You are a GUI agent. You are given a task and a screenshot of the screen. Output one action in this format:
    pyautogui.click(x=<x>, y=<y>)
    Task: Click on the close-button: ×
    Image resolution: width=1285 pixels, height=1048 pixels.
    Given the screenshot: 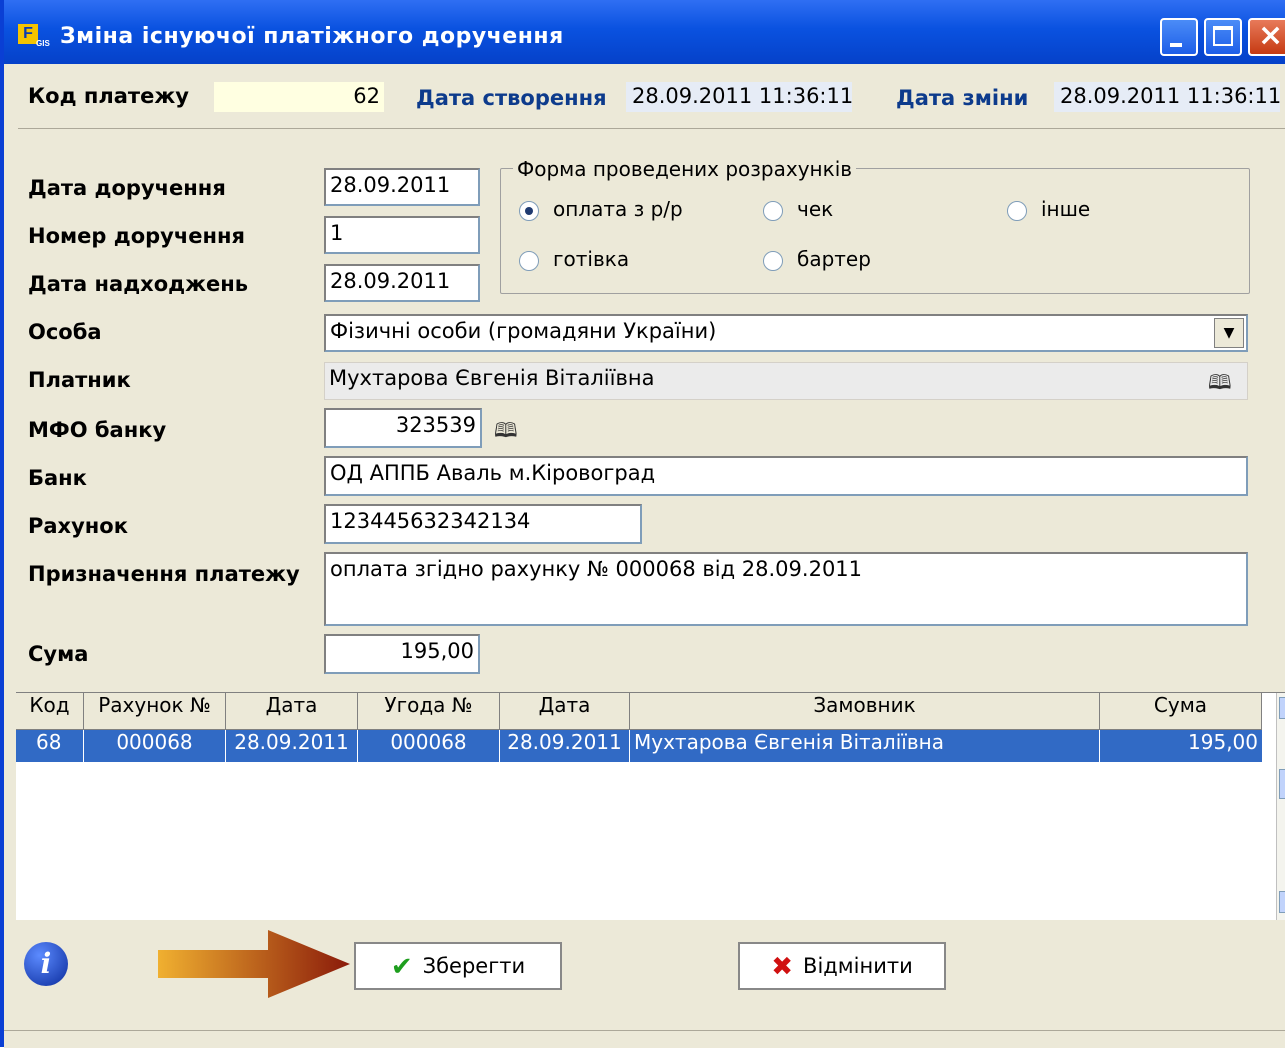 What is the action you would take?
    pyautogui.click(x=1266, y=37)
    